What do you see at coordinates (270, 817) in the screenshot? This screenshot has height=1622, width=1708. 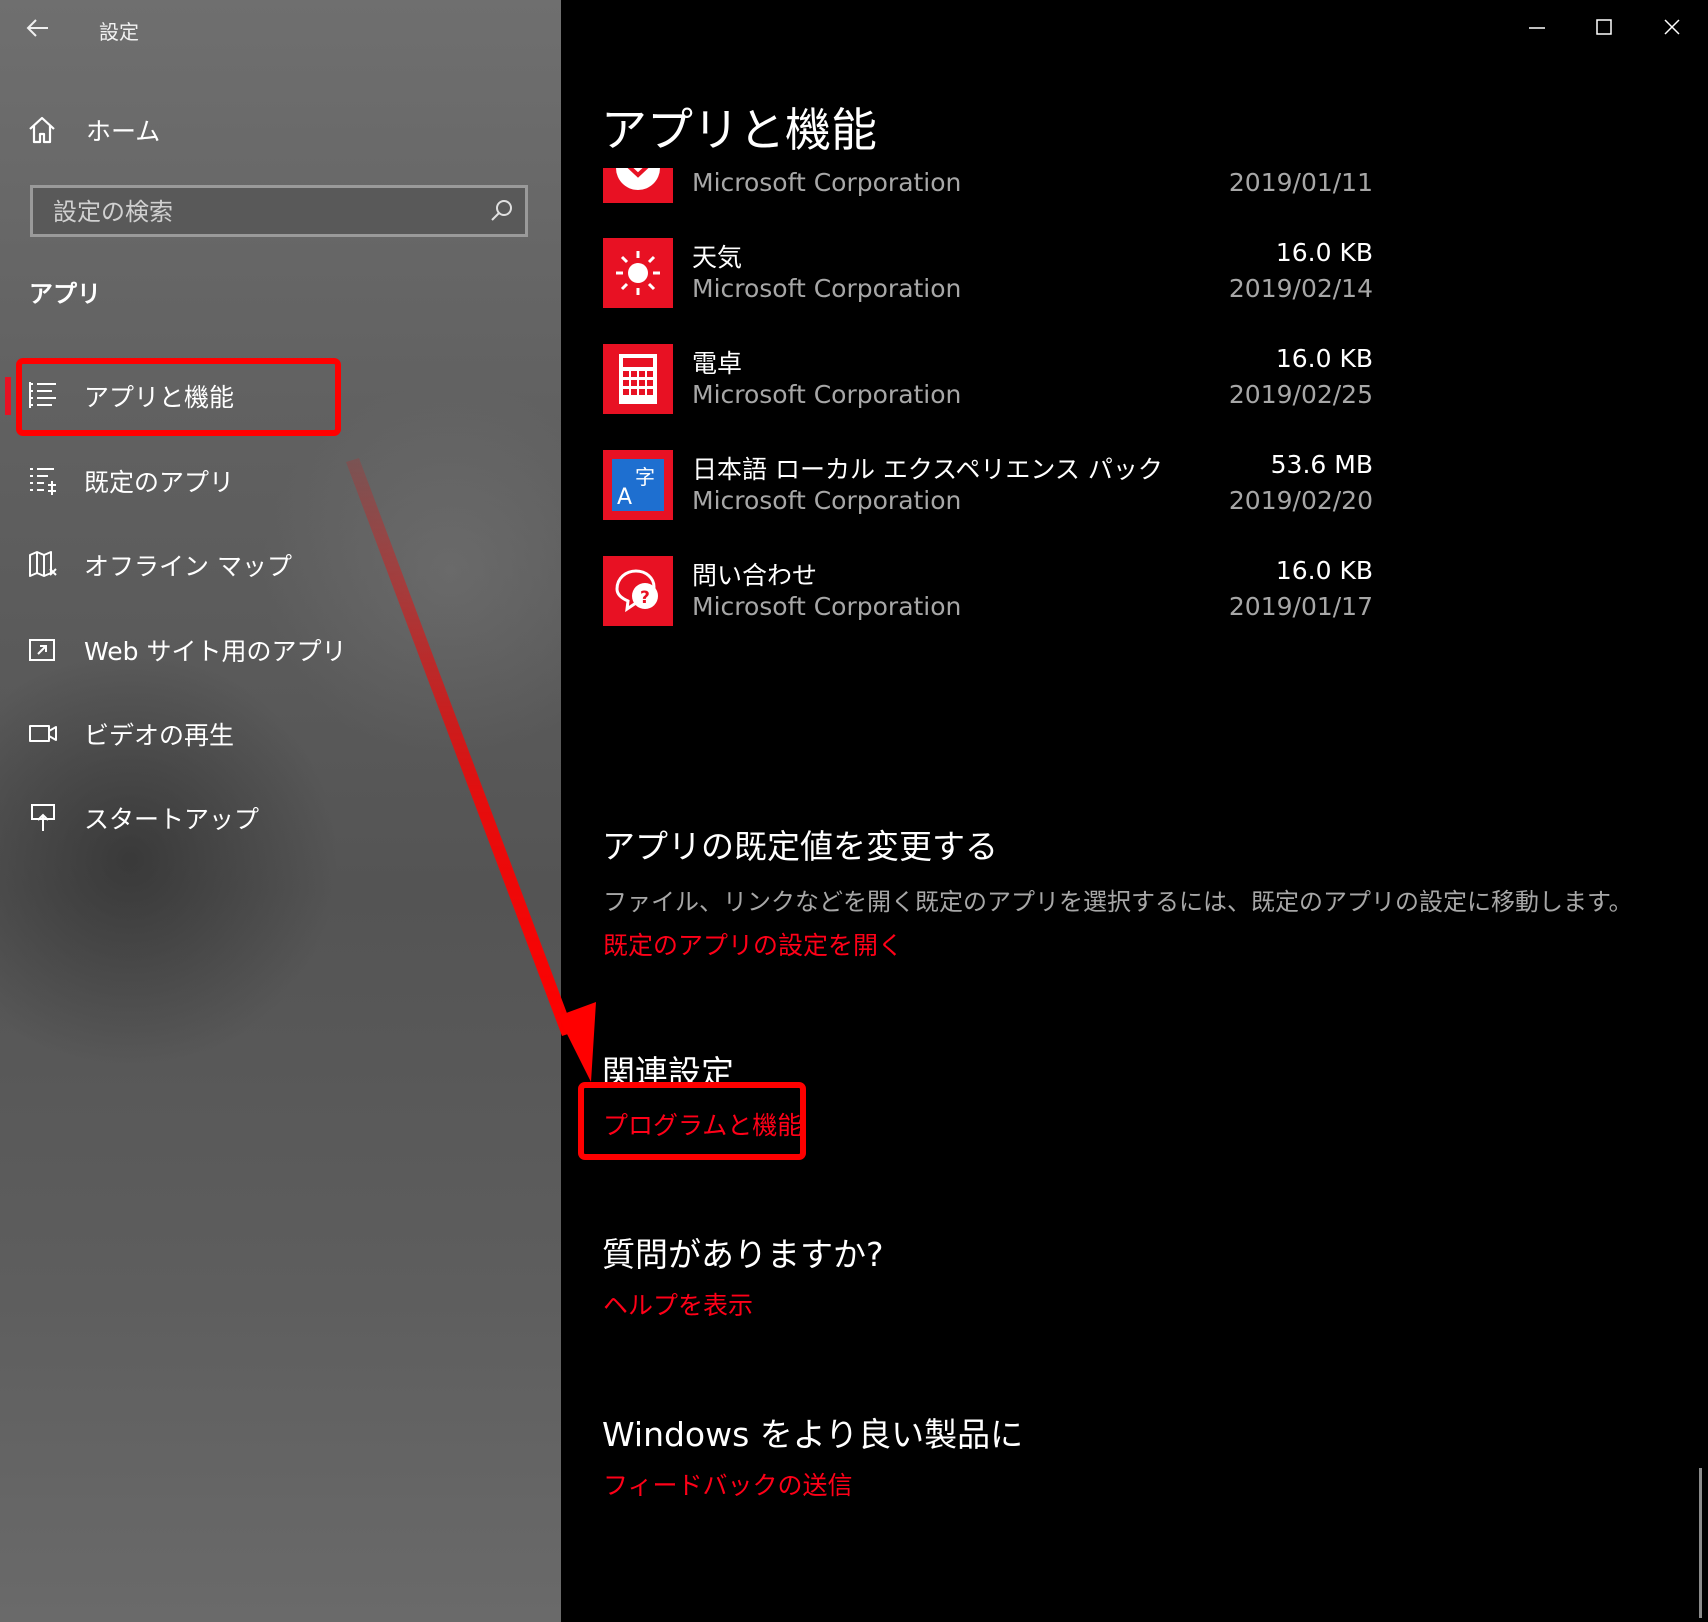 I see `sidebar-item-startup: スタートアップ` at bounding box center [270, 817].